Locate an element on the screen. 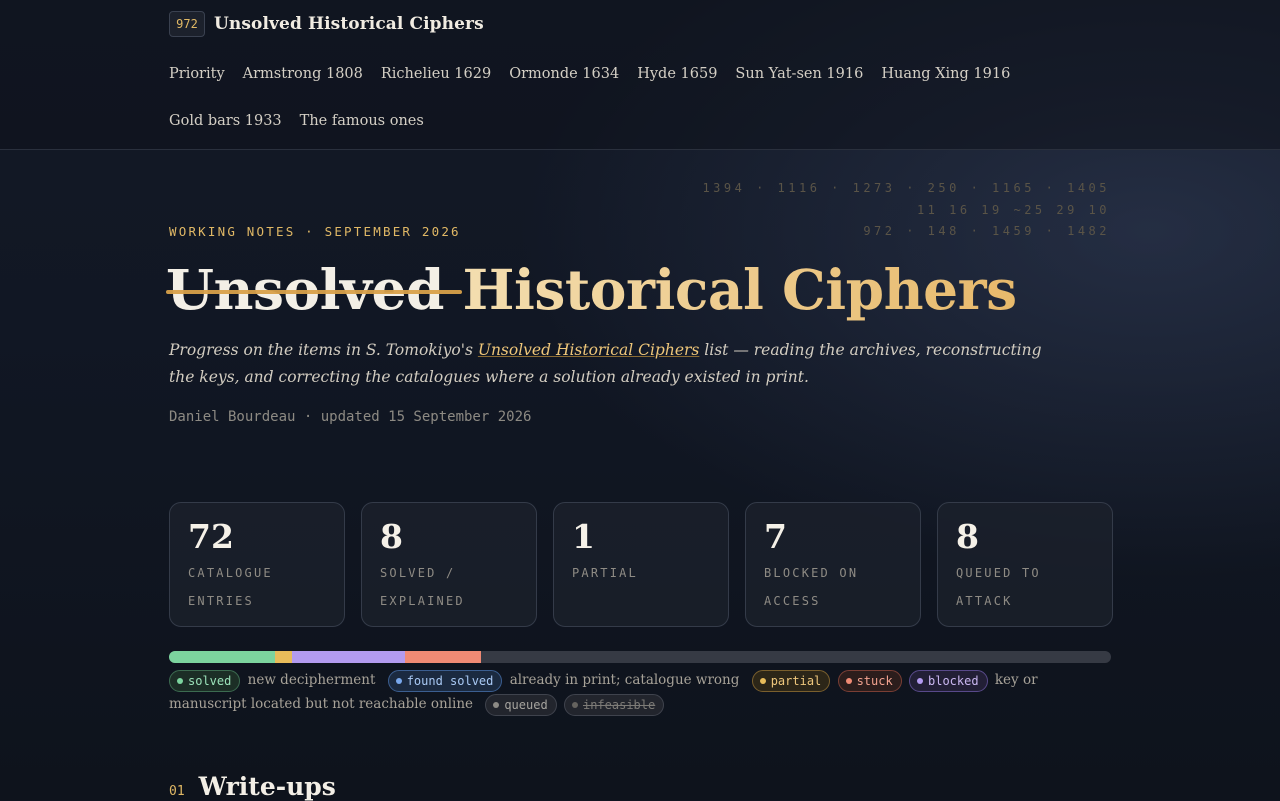  stat-label: BLOCKED ON ACCESS is located at coordinates (811, 587).